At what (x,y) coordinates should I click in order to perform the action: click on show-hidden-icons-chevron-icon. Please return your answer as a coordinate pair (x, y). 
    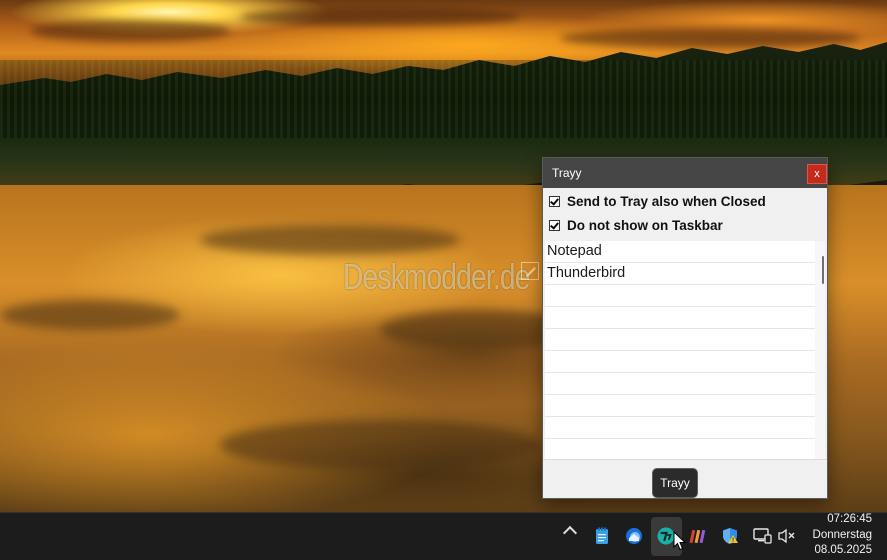
    Looking at the image, I should click on (570, 533).